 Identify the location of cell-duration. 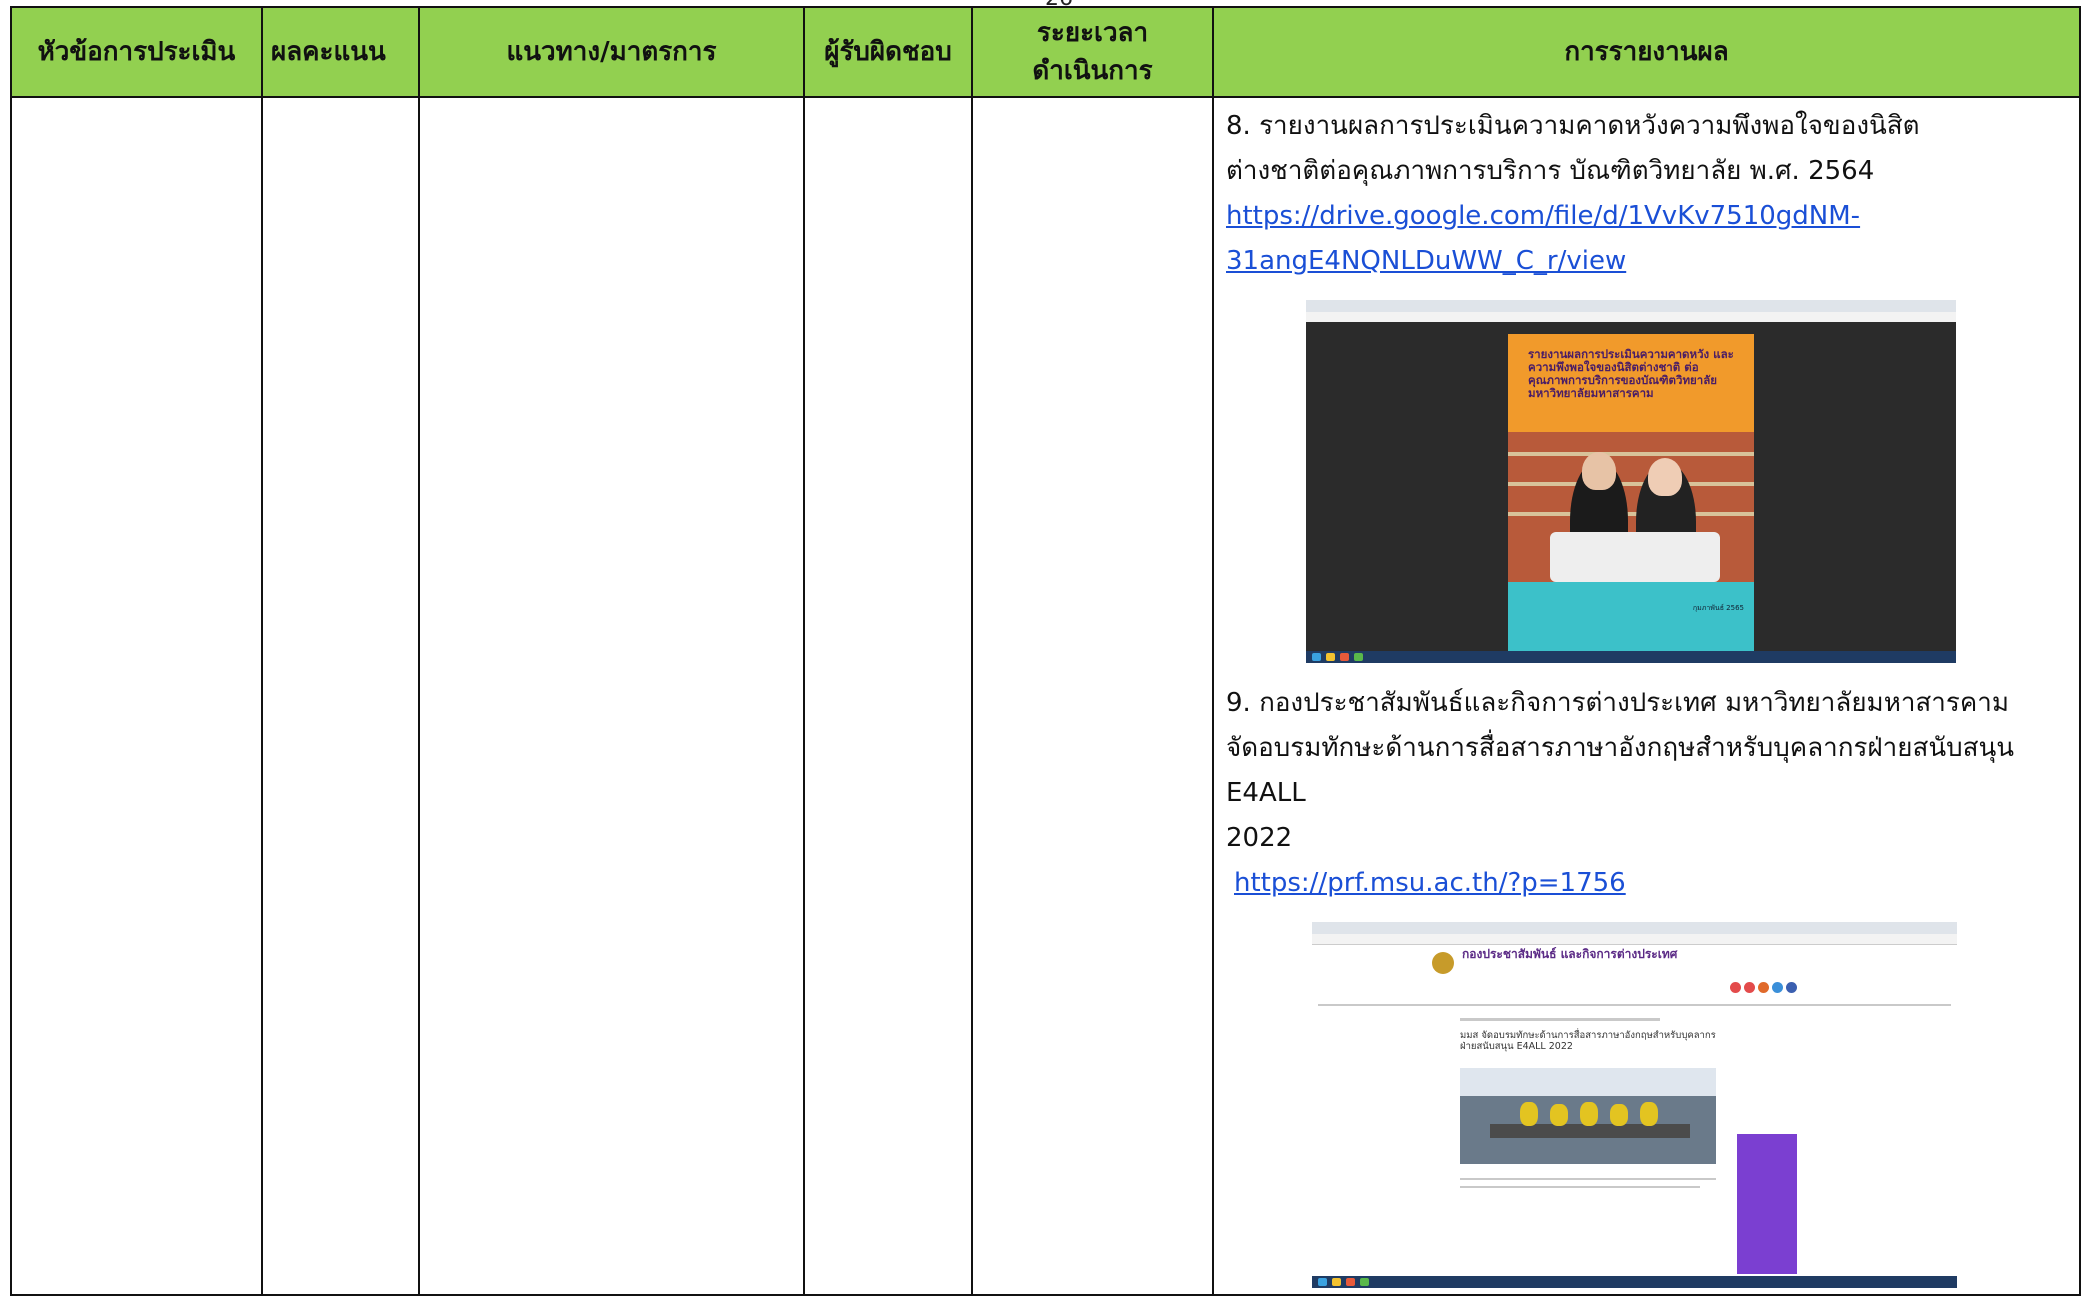
(1092, 696).